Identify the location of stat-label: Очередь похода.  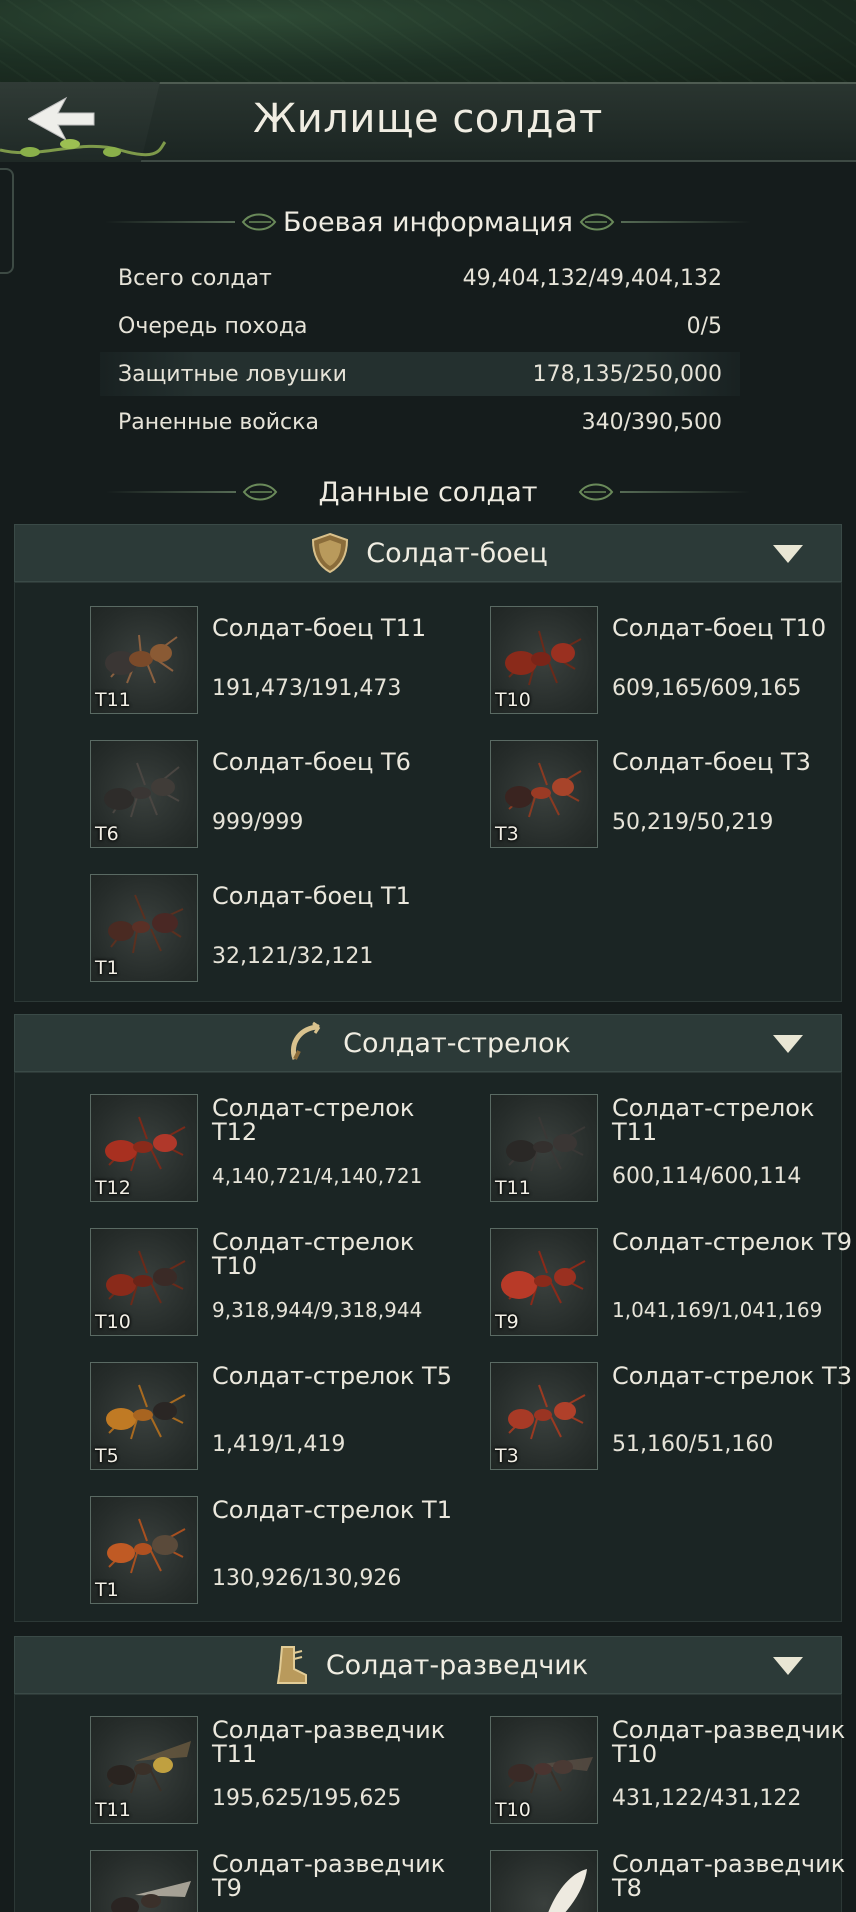
(213, 326).